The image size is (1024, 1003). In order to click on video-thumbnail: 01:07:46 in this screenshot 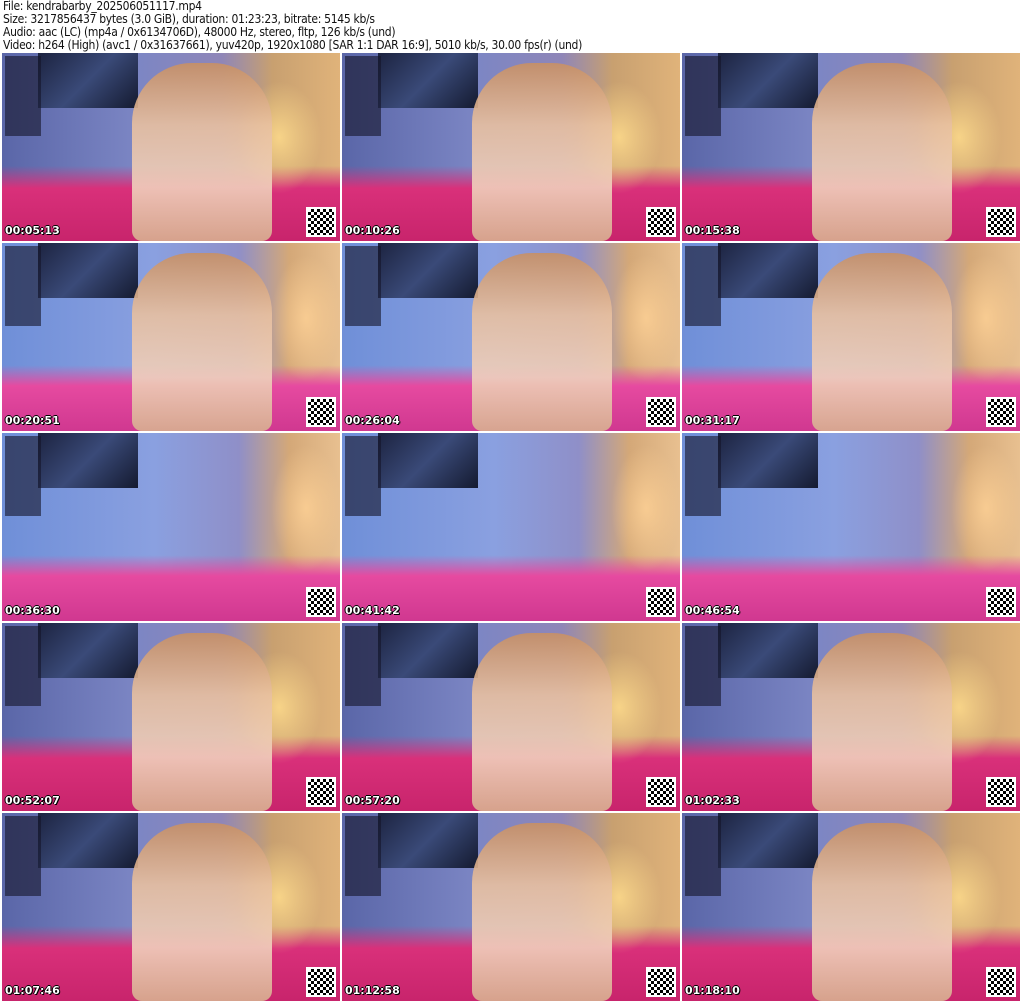, I will do `click(171, 907)`.